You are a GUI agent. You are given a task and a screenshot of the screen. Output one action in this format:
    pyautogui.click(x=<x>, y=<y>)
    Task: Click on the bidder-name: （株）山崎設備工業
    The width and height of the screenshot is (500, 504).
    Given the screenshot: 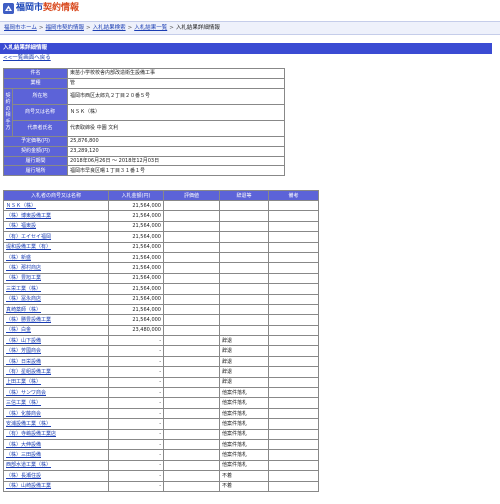 What is the action you would take?
    pyautogui.click(x=56, y=486)
    